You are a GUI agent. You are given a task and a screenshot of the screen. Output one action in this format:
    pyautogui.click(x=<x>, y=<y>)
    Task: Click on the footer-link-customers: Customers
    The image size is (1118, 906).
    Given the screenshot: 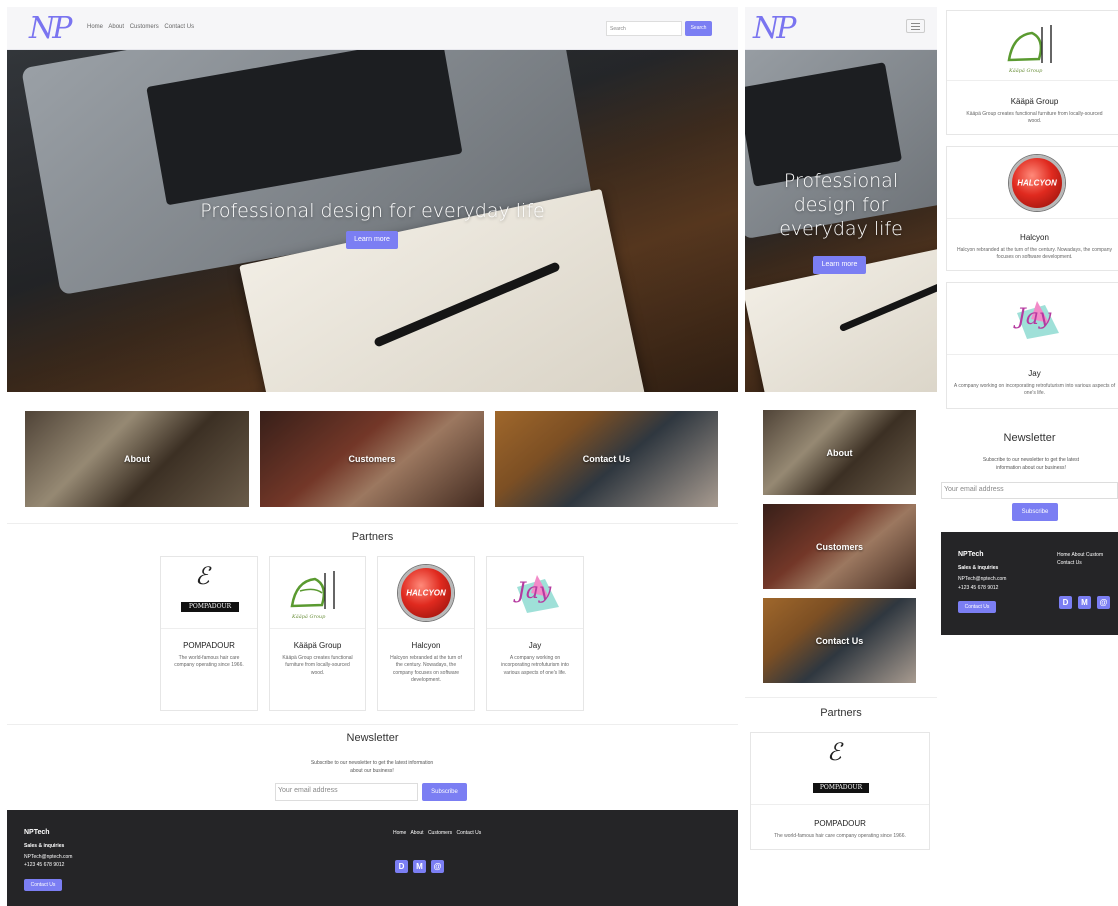 What is the action you would take?
    pyautogui.click(x=440, y=833)
    